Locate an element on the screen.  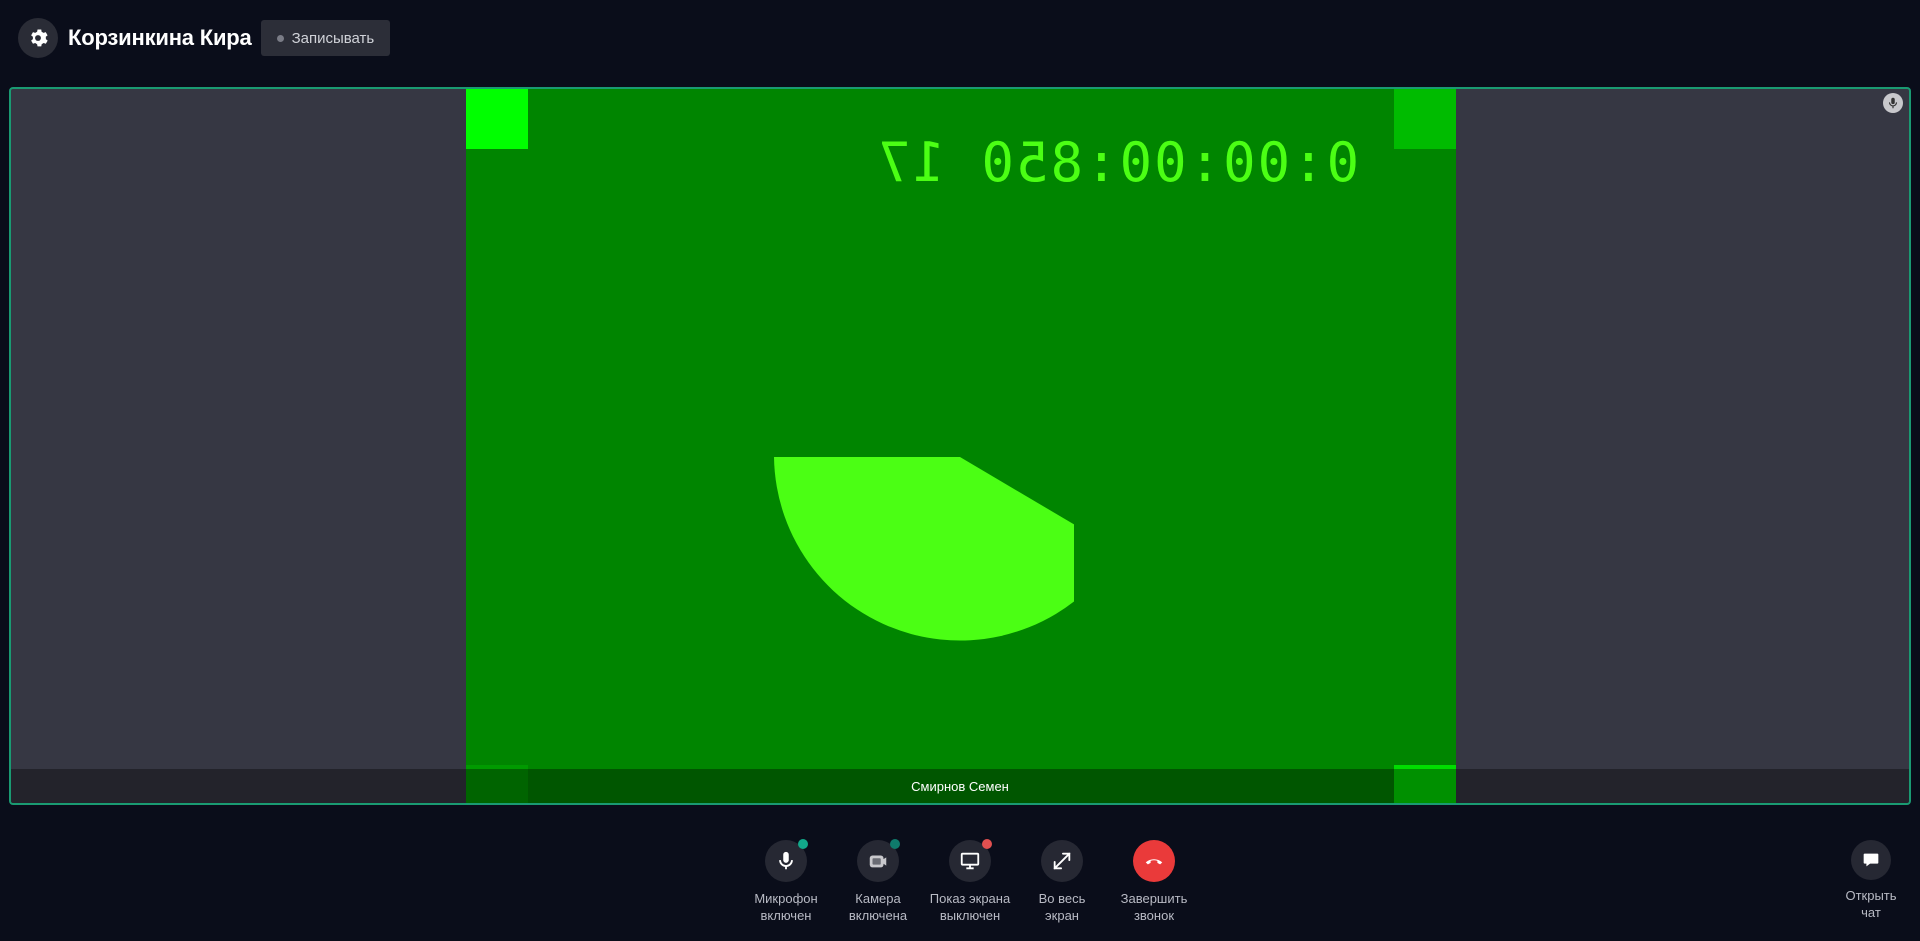
record-dot-icon is located at coordinates (280, 38).